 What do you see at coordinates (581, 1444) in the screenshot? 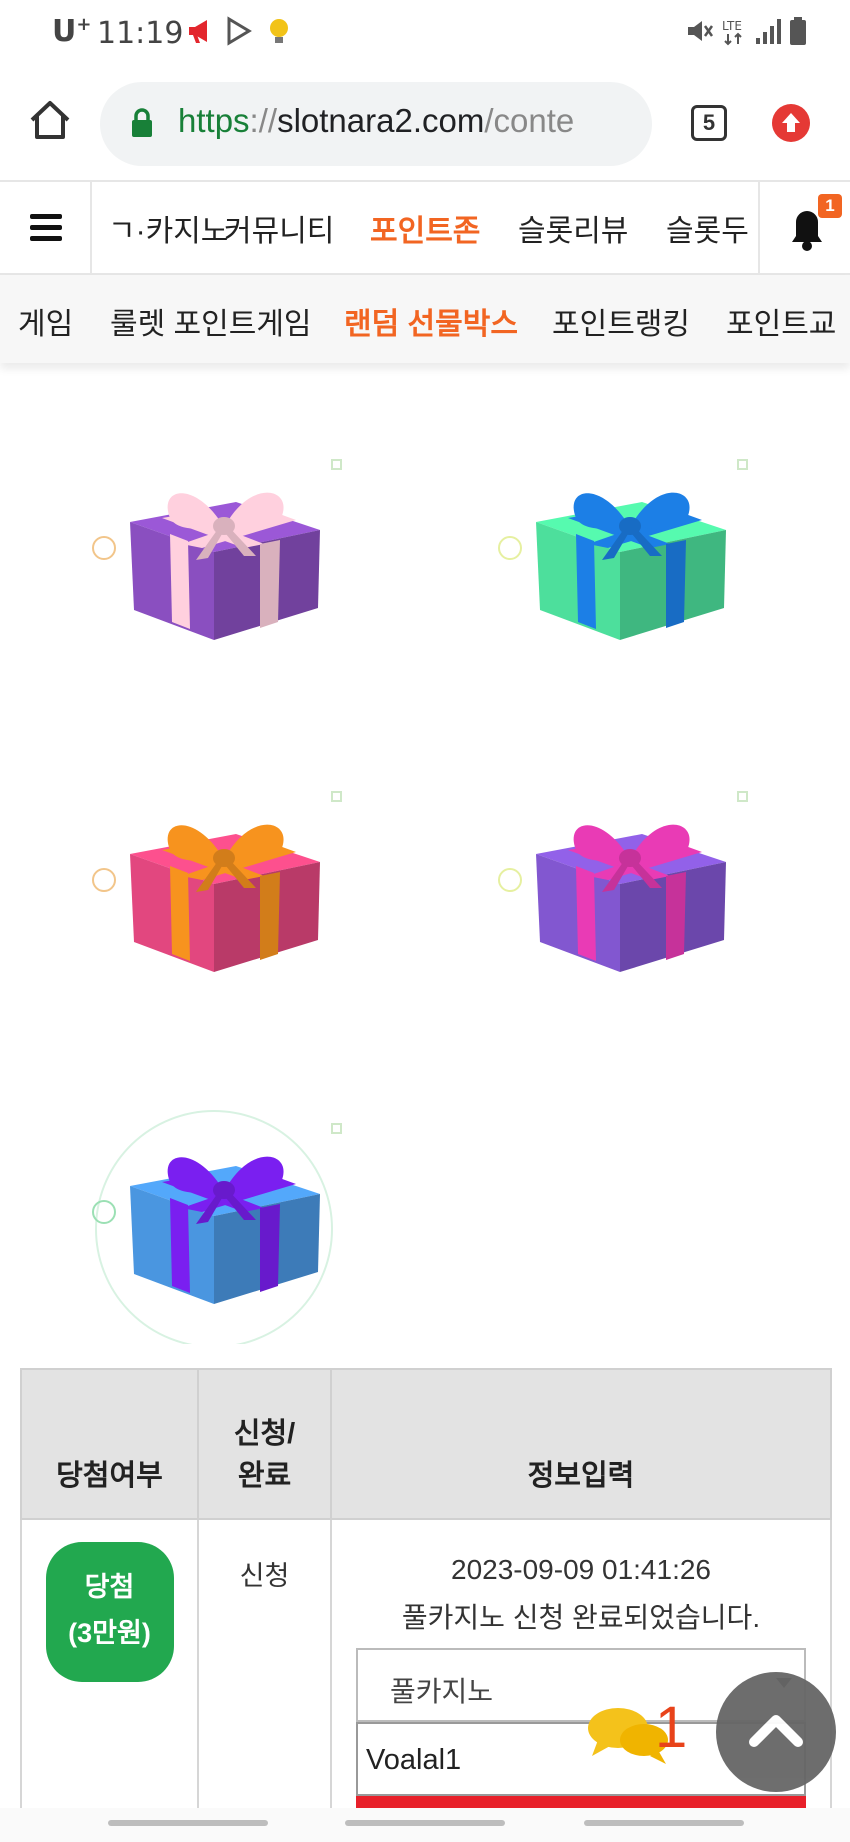
I see `header-info: 정보입력` at bounding box center [581, 1444].